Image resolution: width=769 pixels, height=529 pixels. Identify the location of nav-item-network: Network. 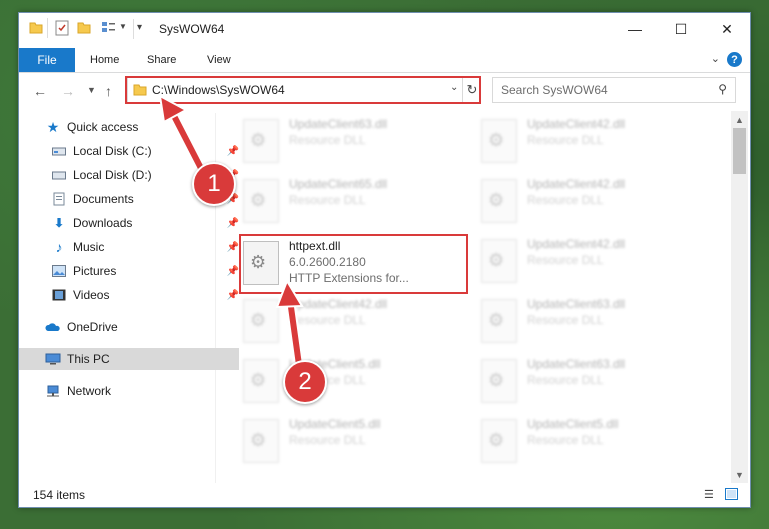
(129, 391).